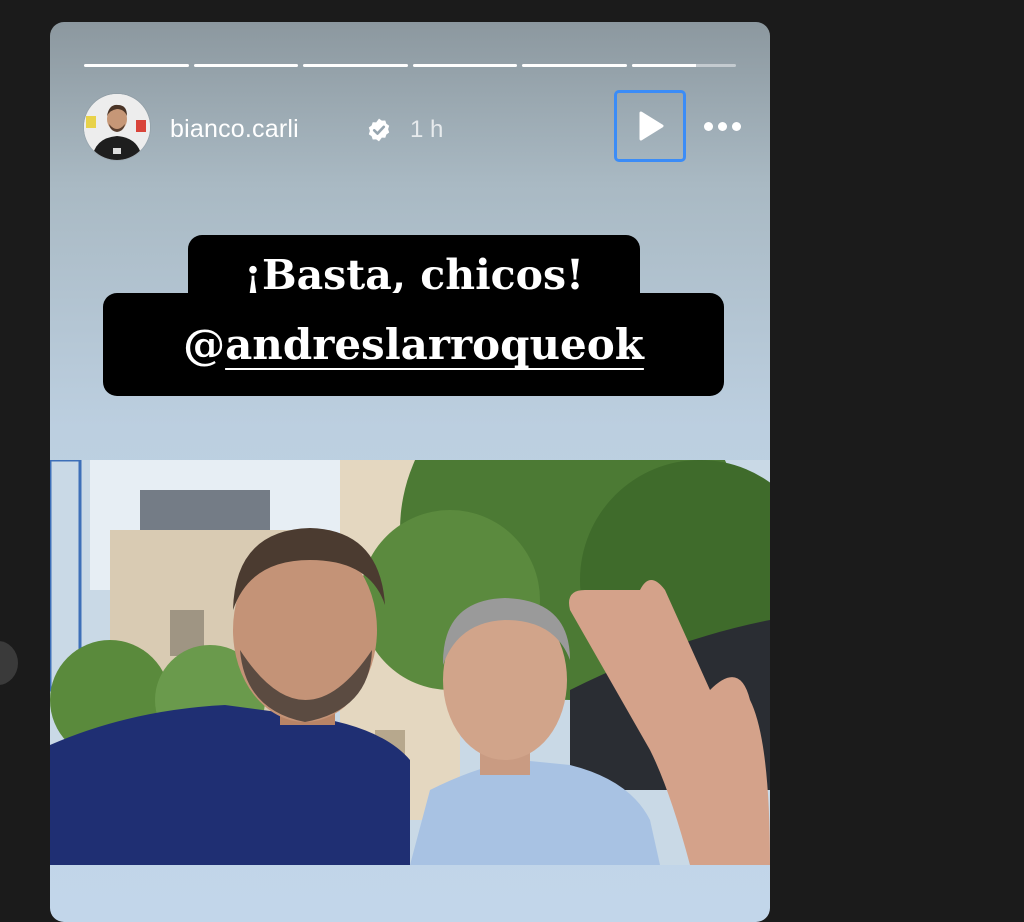  I want to click on avatar-image, so click(117, 127).